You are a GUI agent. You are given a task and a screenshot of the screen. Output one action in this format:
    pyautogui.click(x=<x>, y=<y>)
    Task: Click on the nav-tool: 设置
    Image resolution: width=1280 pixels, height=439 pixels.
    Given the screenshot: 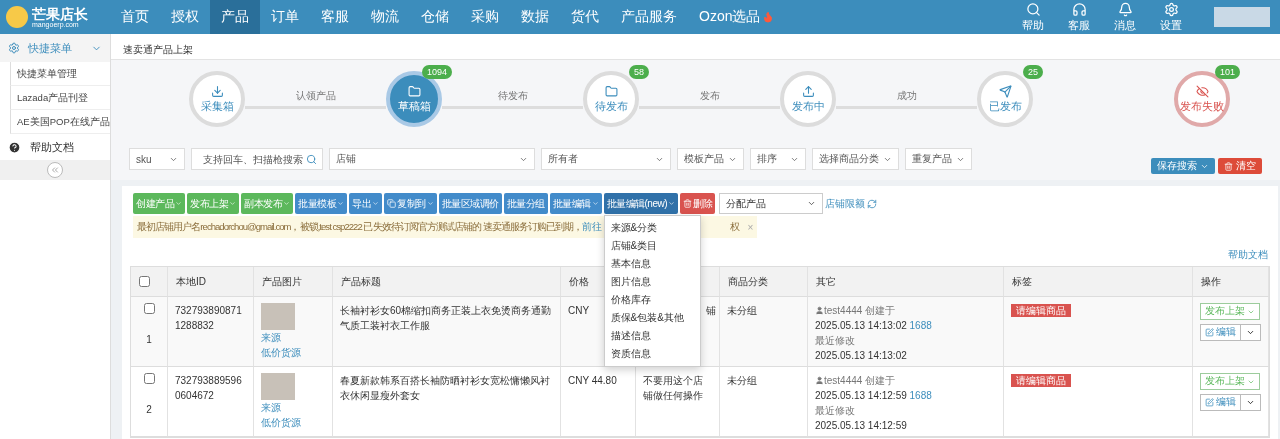 What is the action you would take?
    pyautogui.click(x=1171, y=17)
    